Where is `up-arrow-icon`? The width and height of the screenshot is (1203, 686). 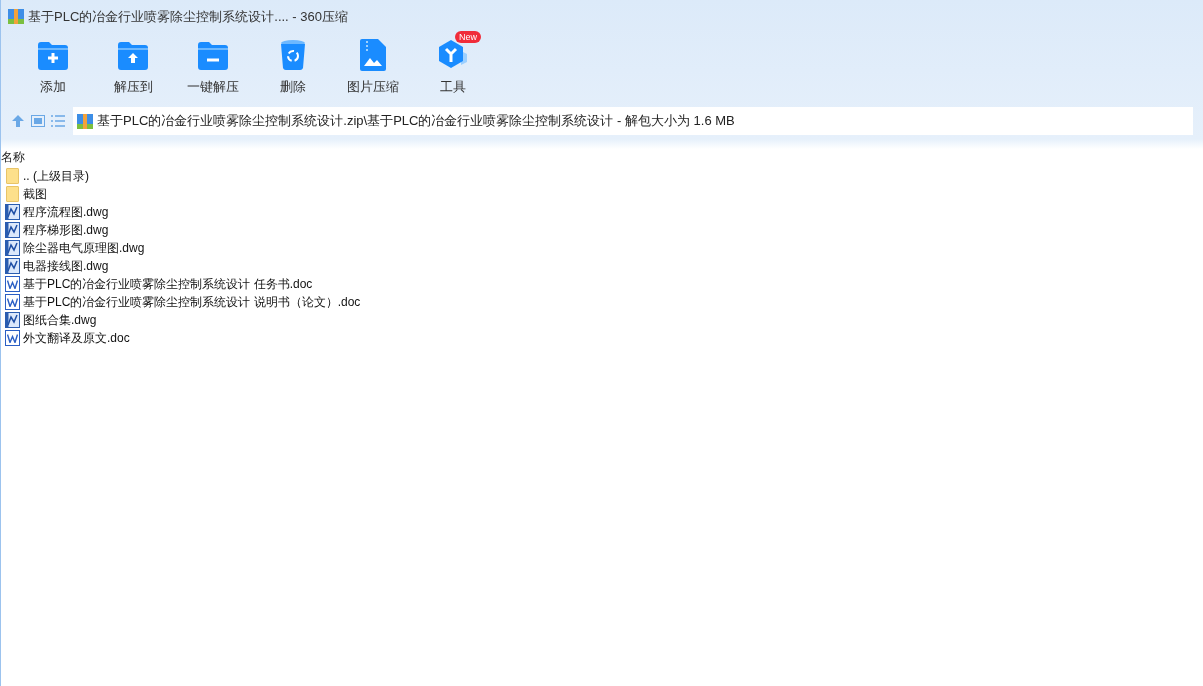 up-arrow-icon is located at coordinates (18, 121).